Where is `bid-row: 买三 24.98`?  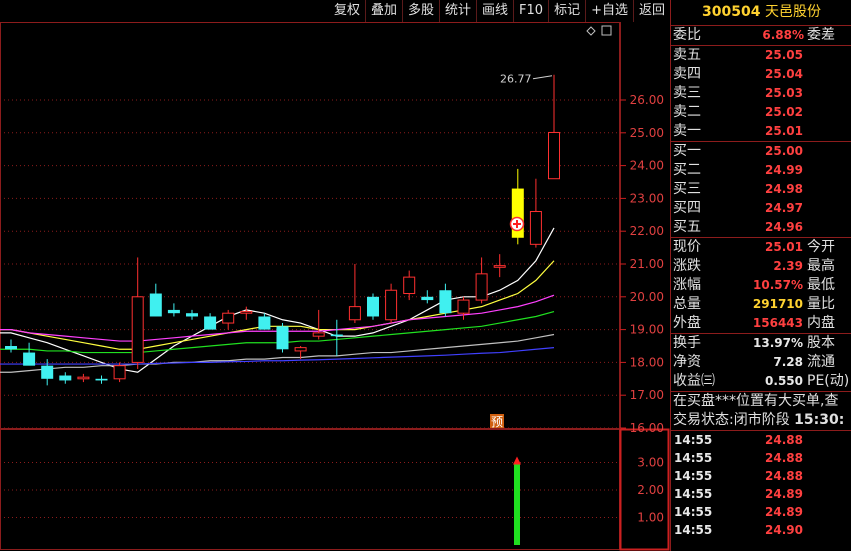
bid-row: 买三 24.98 is located at coordinates (761, 189).